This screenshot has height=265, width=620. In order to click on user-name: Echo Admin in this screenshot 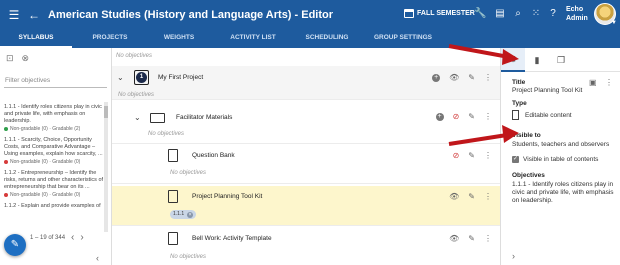, I will do `click(577, 14)`.